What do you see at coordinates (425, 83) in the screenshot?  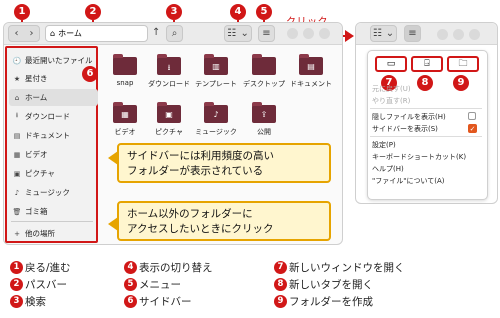 I see `marker-8: 8` at bounding box center [425, 83].